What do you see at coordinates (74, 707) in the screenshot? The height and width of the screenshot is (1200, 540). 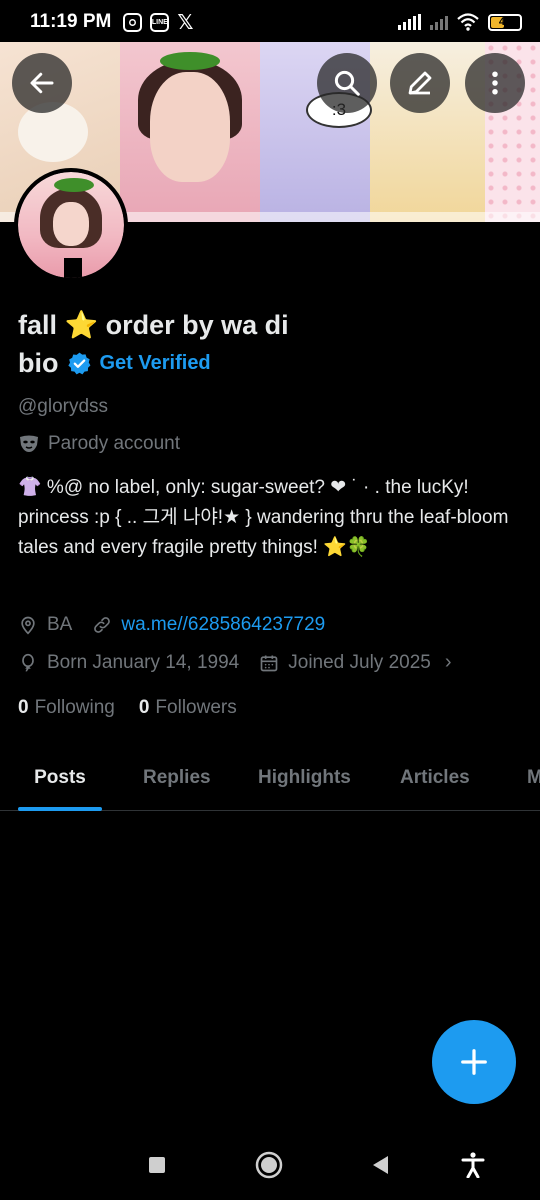 I see `following-label: Following` at bounding box center [74, 707].